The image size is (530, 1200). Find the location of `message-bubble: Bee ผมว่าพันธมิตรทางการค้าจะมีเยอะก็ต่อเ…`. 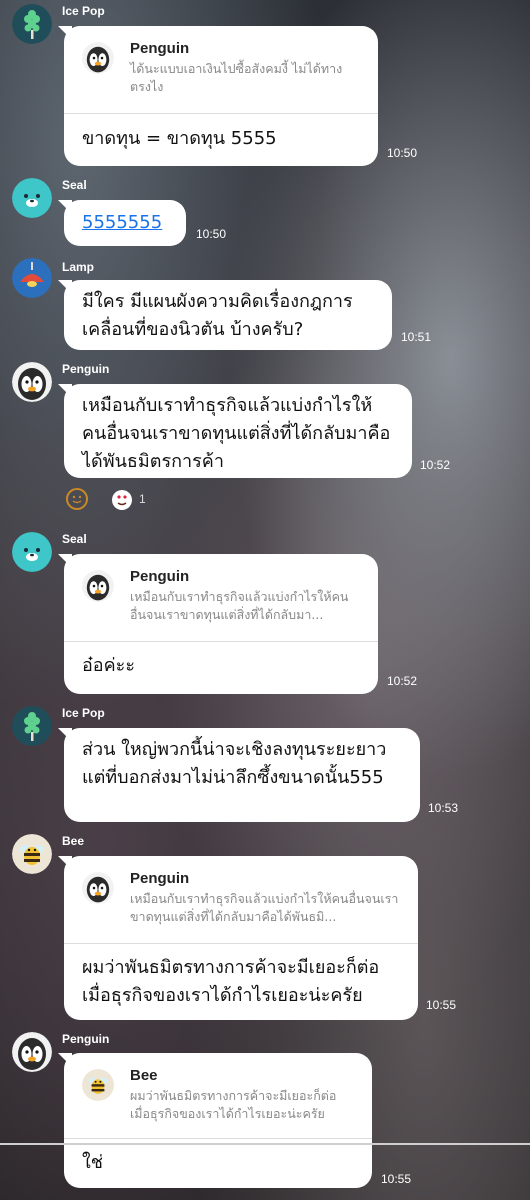

message-bubble: Bee ผมว่าพันธมิตรทางการค้าจะมีเยอะก็ต่อเ… is located at coordinates (218, 1120).